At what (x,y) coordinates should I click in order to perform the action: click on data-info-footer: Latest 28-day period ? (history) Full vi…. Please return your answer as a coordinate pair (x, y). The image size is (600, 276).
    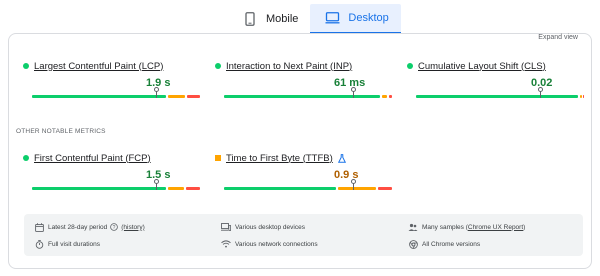
    Looking at the image, I should click on (303, 235).